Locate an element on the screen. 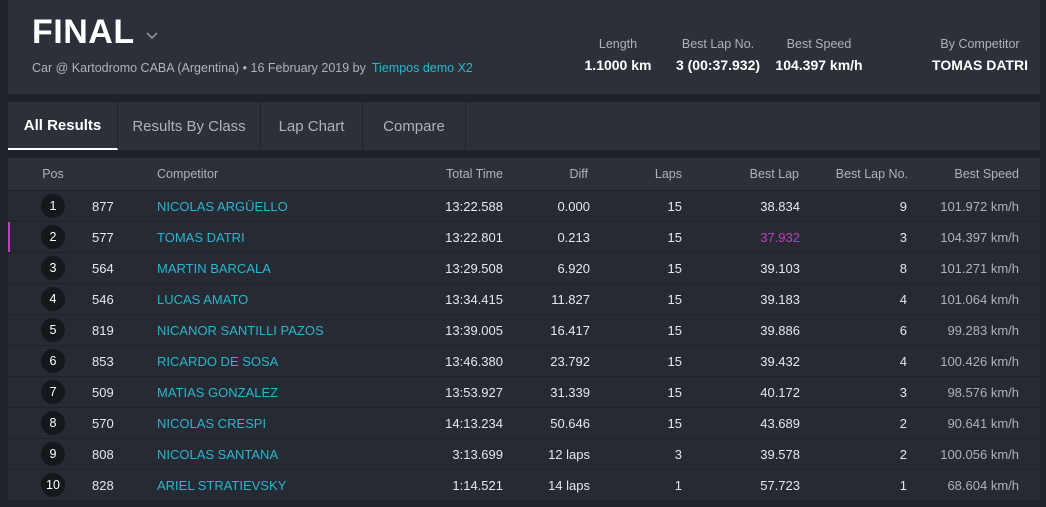  row-diff: 6.920 is located at coordinates (573, 268).